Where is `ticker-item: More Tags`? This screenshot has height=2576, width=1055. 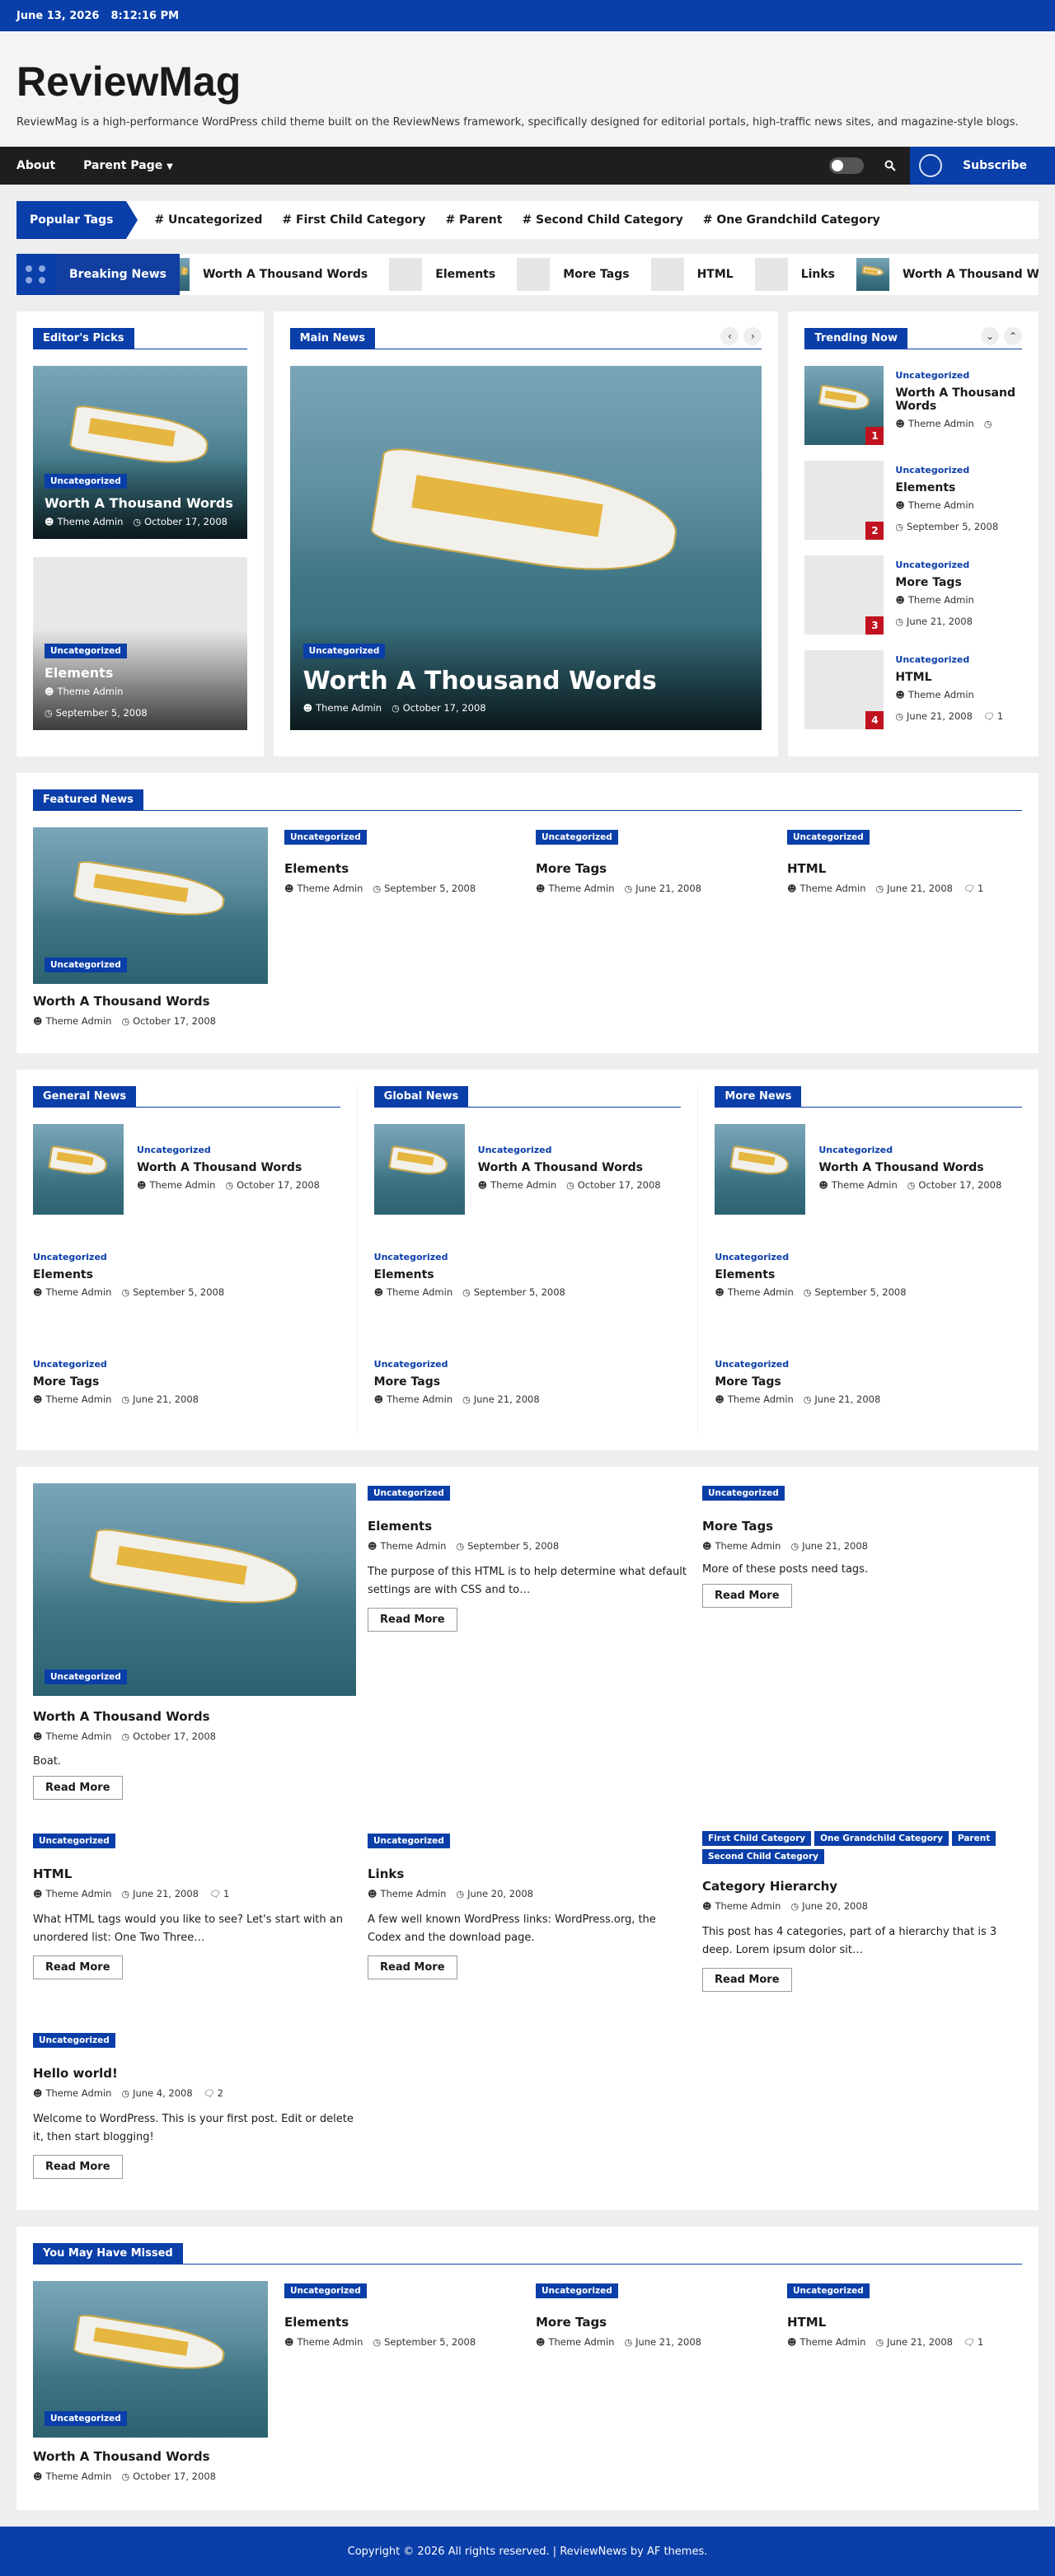 ticker-item: More Tags is located at coordinates (573, 274).